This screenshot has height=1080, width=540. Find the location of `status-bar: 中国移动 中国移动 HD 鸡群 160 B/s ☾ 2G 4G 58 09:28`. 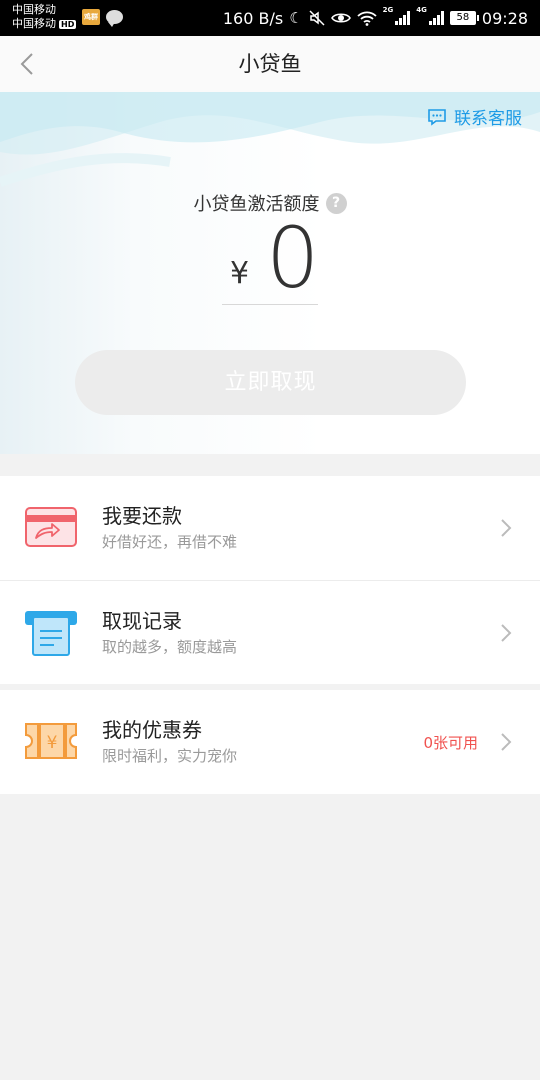

status-bar: 中国移动 中国移动 HD 鸡群 160 B/s ☾ 2G 4G 58 09:28 is located at coordinates (270, 18).